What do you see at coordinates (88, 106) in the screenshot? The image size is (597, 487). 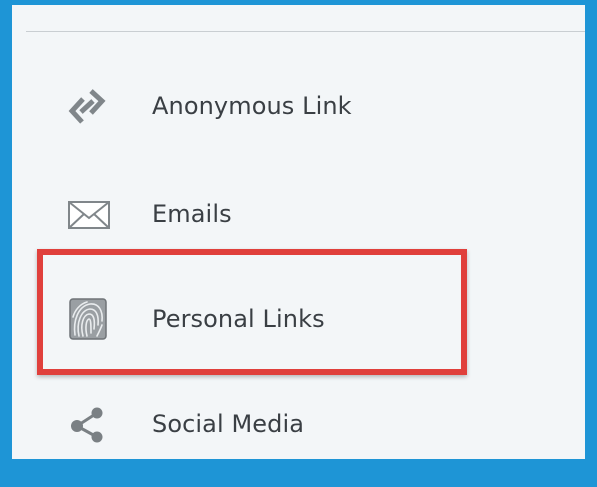 I see `link-icon` at bounding box center [88, 106].